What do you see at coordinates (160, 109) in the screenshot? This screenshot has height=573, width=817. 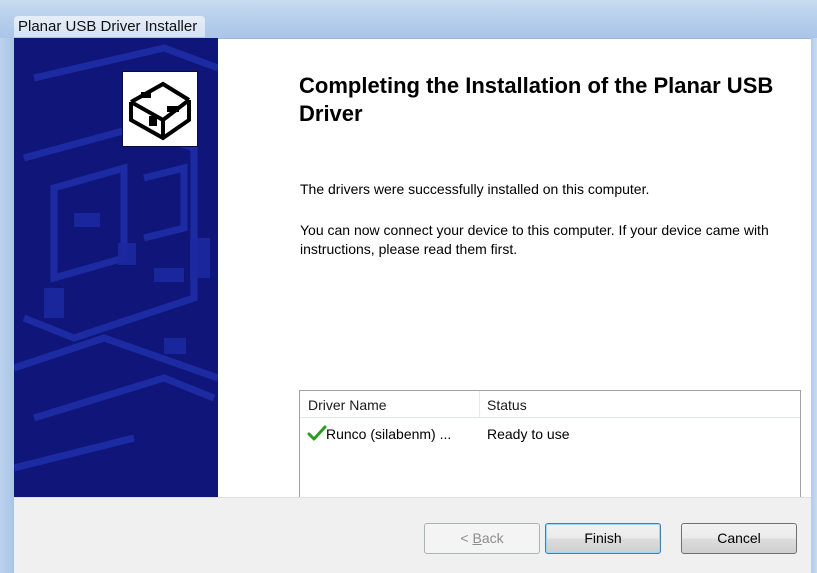 I see `hardware-install-icon` at bounding box center [160, 109].